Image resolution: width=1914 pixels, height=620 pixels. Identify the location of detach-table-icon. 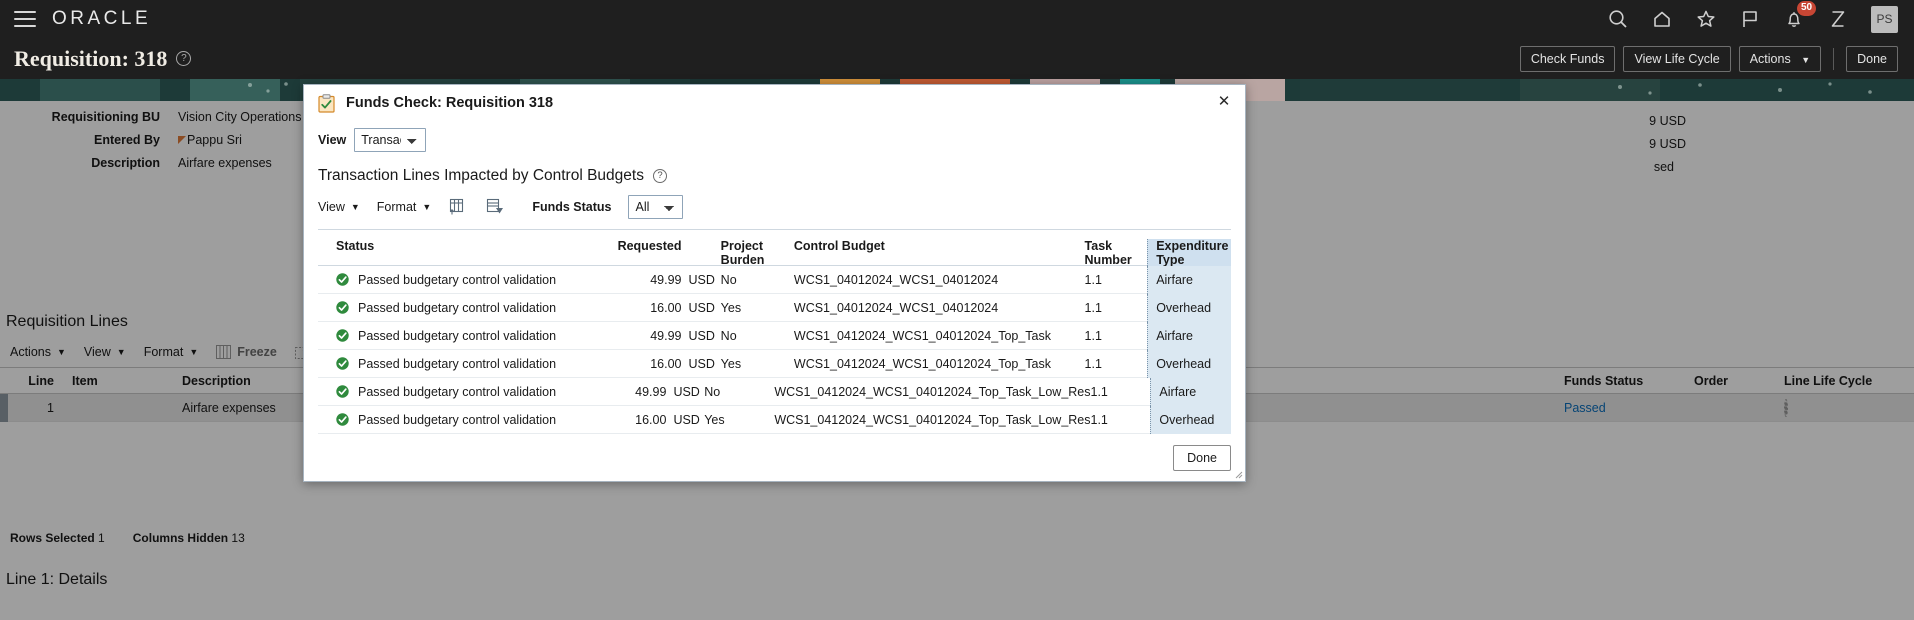
(495, 207).